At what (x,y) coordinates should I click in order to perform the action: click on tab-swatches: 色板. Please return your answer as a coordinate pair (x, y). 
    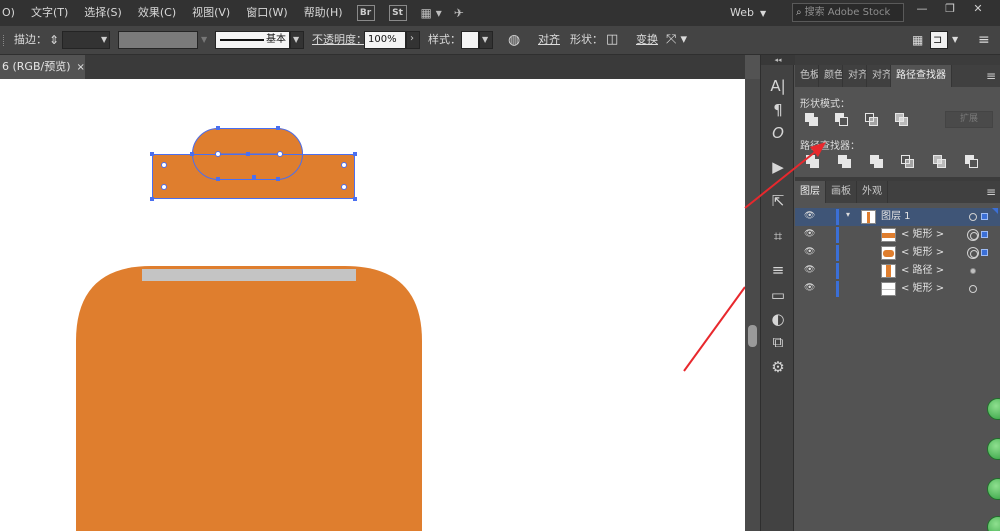
    Looking at the image, I should click on (807, 76).